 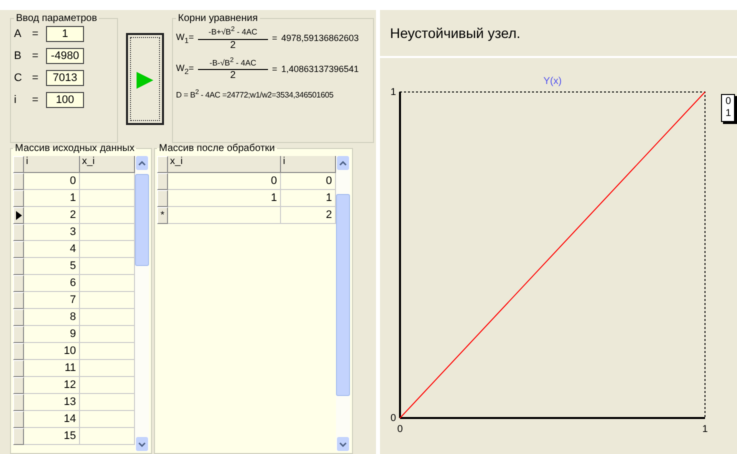 What do you see at coordinates (52, 334) in the screenshot?
I see `table-cell: 9` at bounding box center [52, 334].